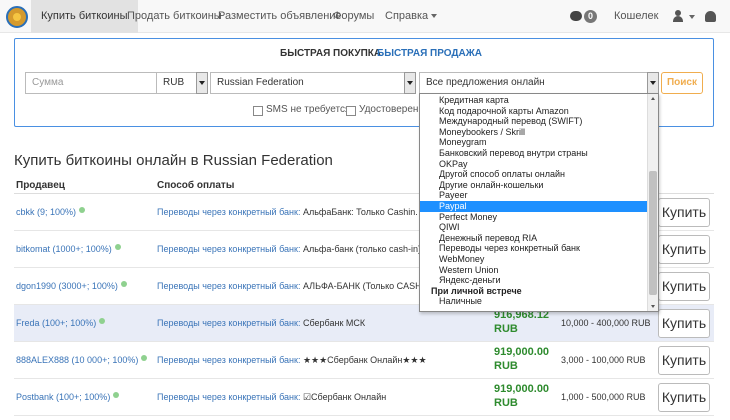 The width and height of the screenshot is (730, 420). I want to click on dropdown-option: QIWI, so click(534, 227).